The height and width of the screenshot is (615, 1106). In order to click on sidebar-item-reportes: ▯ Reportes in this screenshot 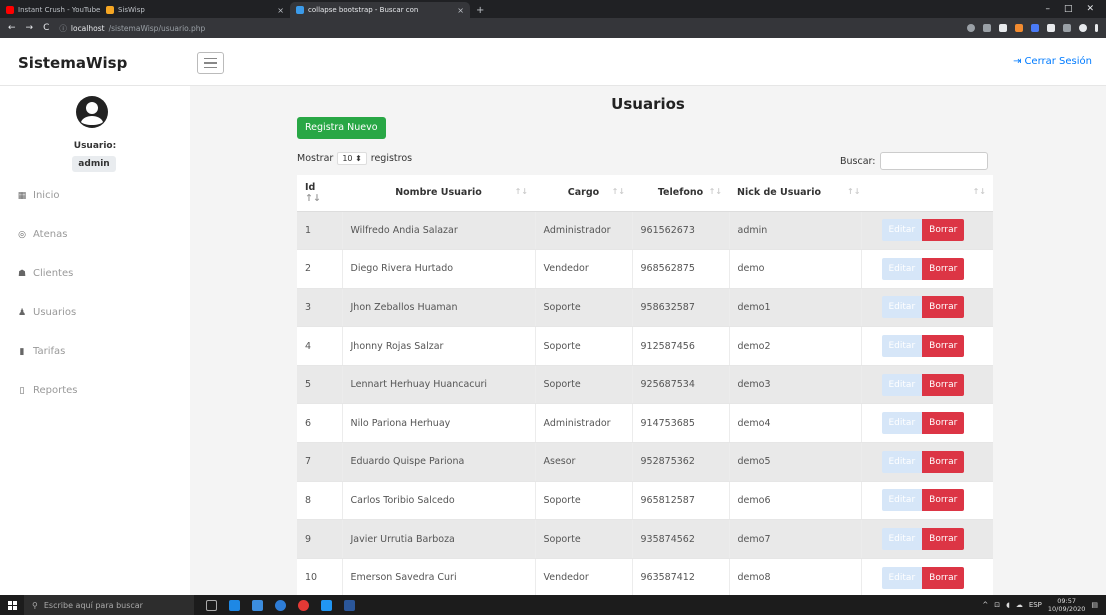, I will do `click(95, 390)`.